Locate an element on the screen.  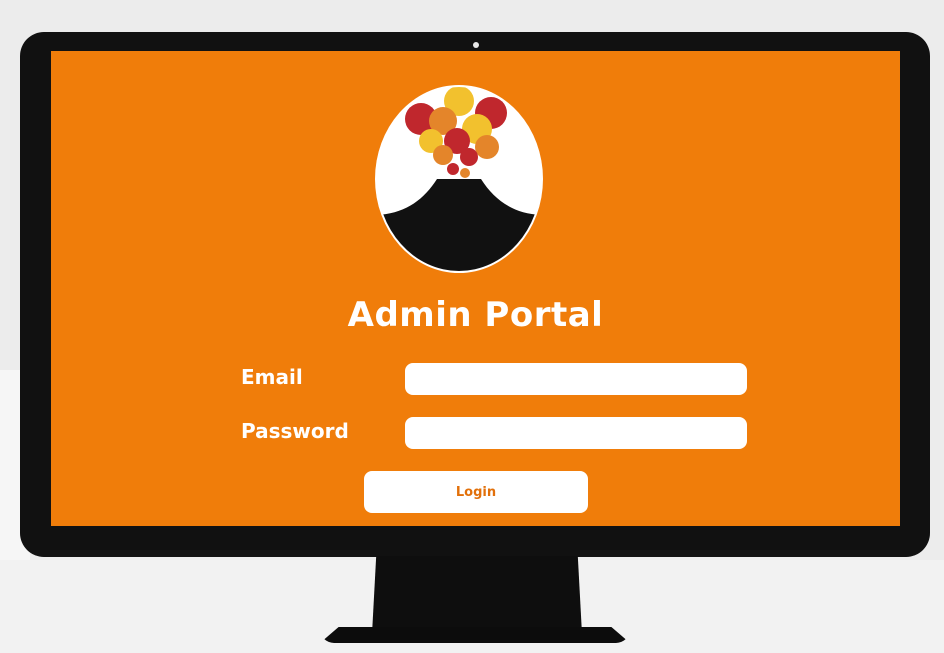
password-input is located at coordinates (576, 433).